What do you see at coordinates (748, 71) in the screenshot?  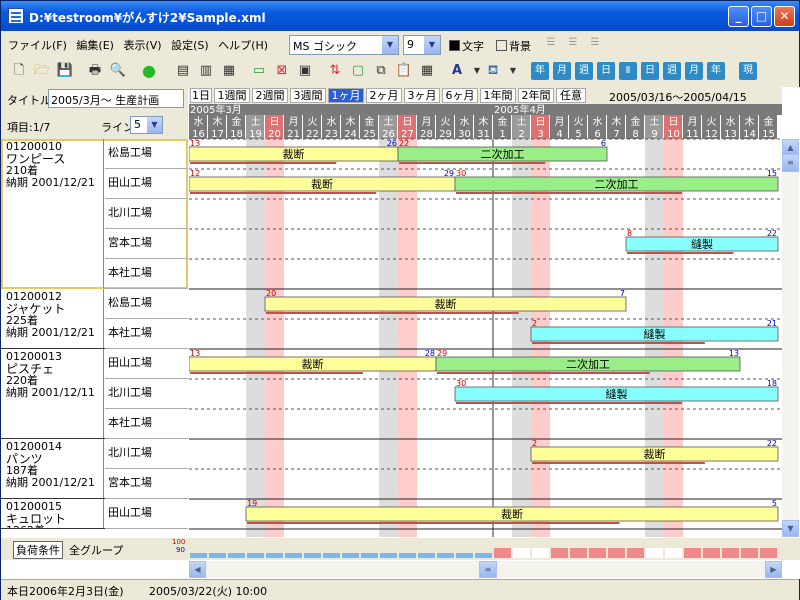 I see `nav-current-button: 現` at bounding box center [748, 71].